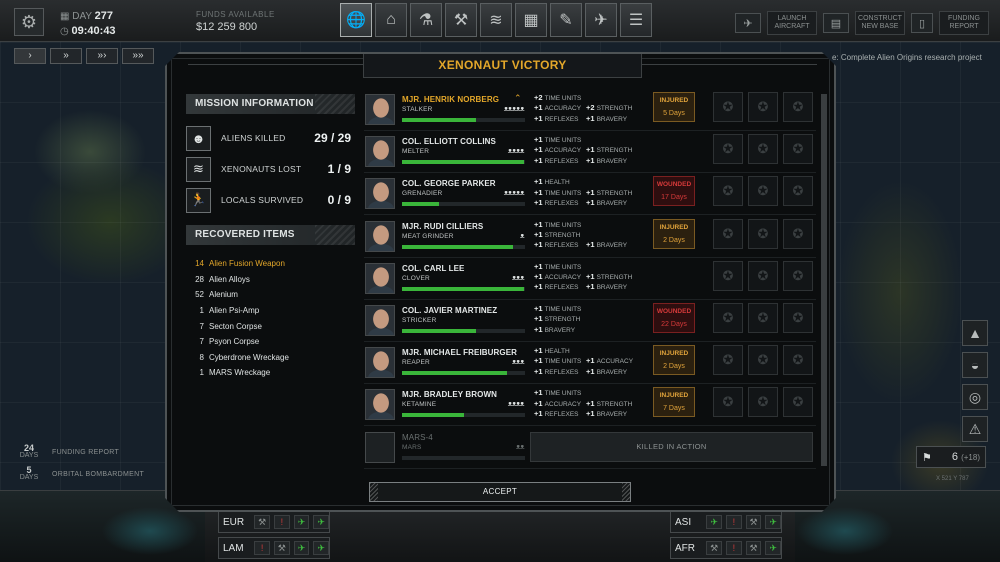 This screenshot has height=562, width=1000. Describe the element at coordinates (271, 280) in the screenshot. I see `recovered-item: 28 Alien Alloys` at that location.